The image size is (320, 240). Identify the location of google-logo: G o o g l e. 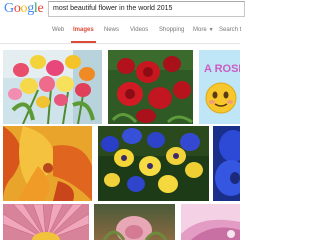
(24, 8).